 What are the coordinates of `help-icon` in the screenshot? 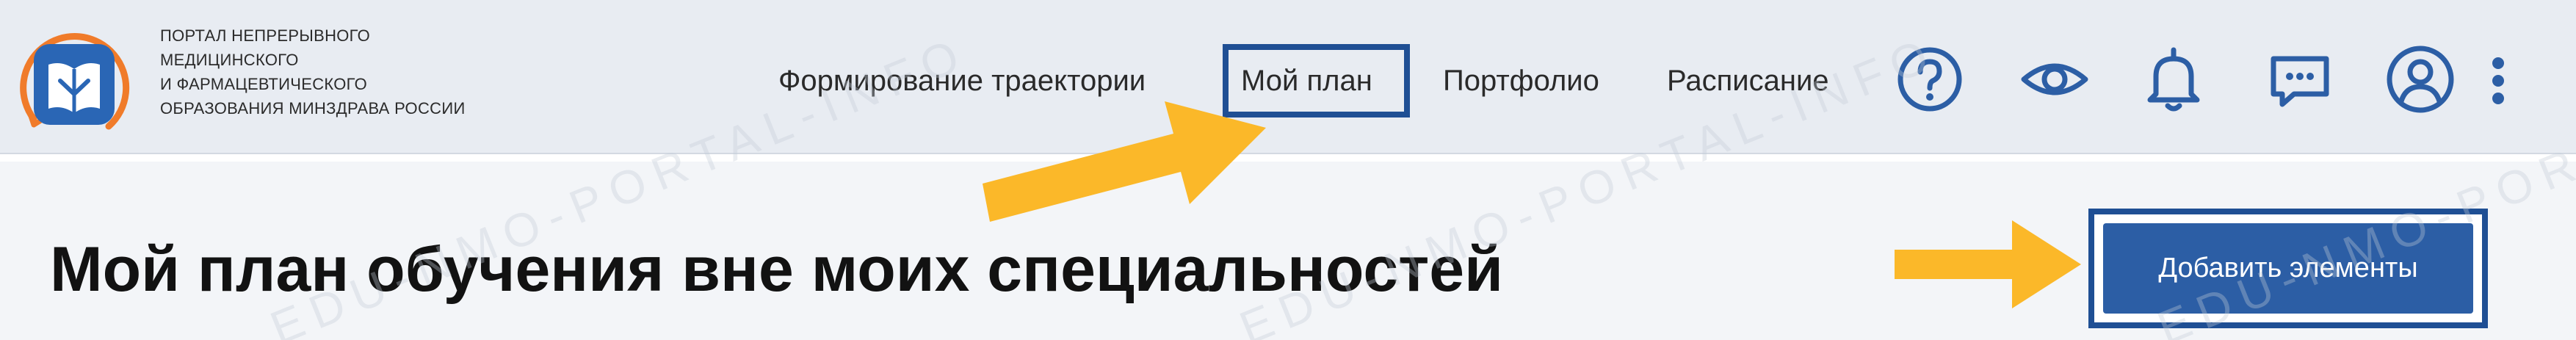 It's located at (1930, 79).